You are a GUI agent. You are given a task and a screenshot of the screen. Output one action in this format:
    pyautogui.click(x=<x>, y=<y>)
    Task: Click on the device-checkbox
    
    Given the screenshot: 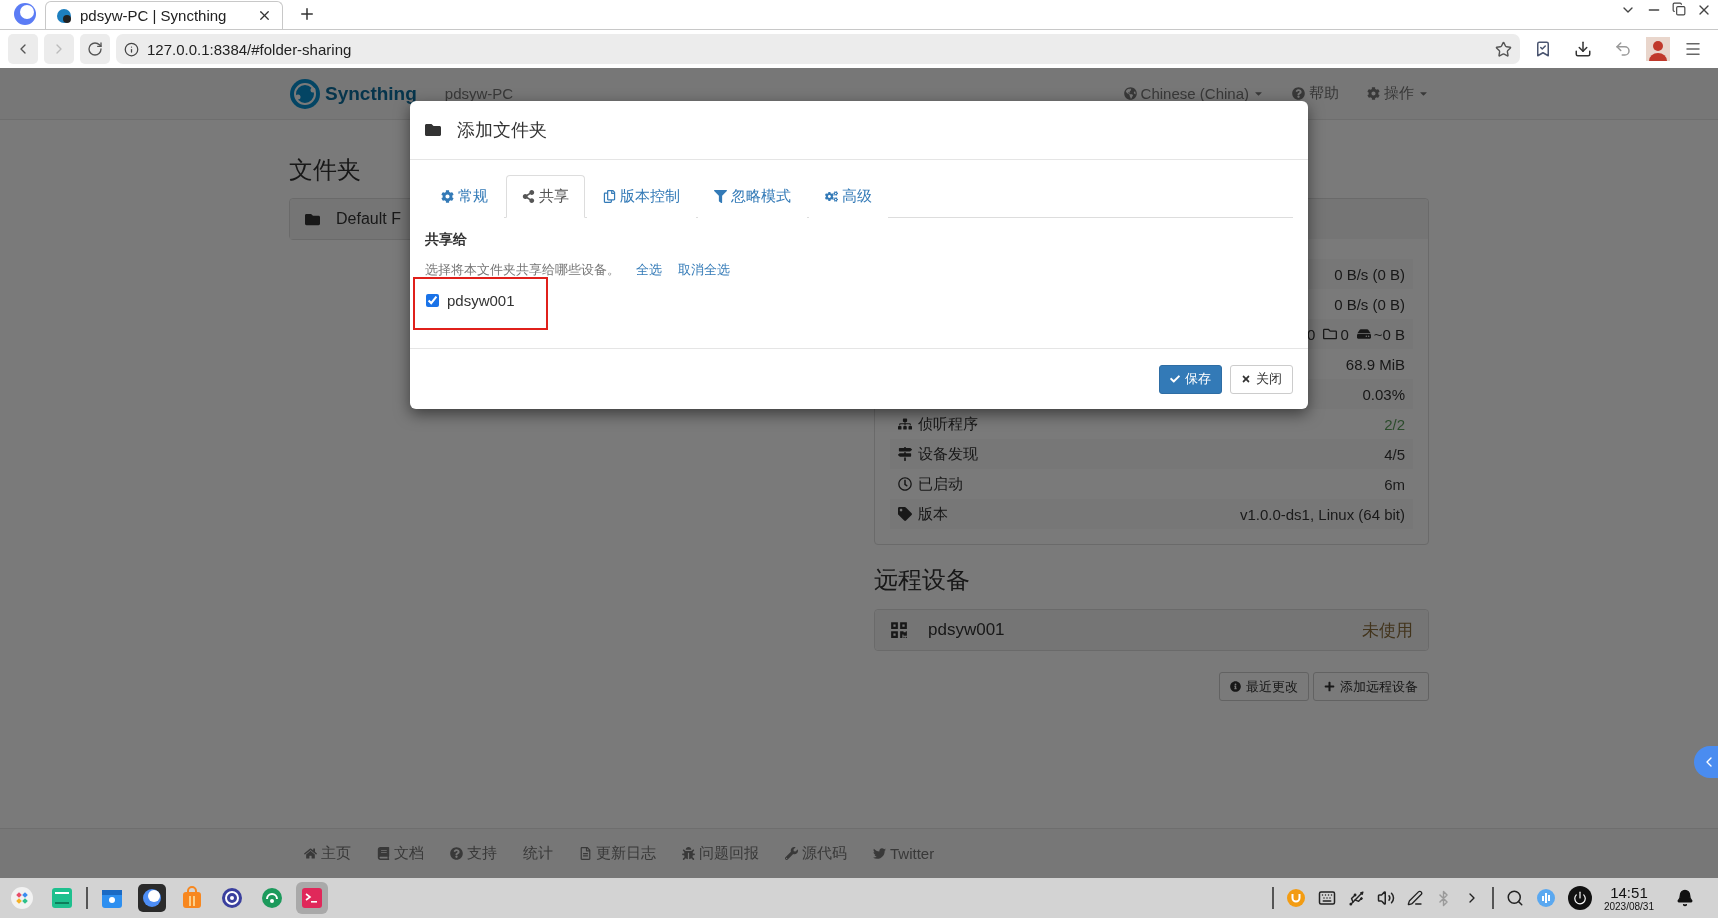 What is the action you would take?
    pyautogui.click(x=432, y=300)
    